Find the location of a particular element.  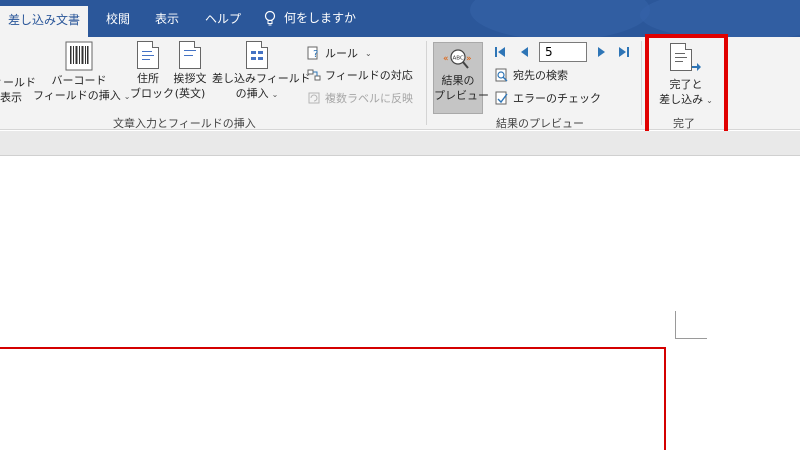

rules-label: ルール is located at coordinates (341, 53).